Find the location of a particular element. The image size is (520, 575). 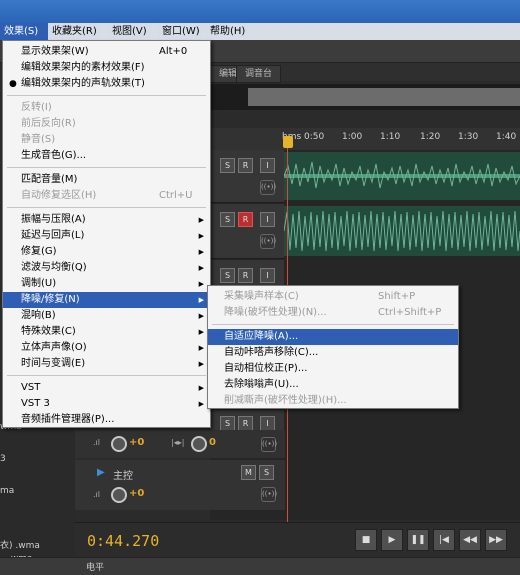

tab-mixer: 调音台 is located at coordinates (259, 74).